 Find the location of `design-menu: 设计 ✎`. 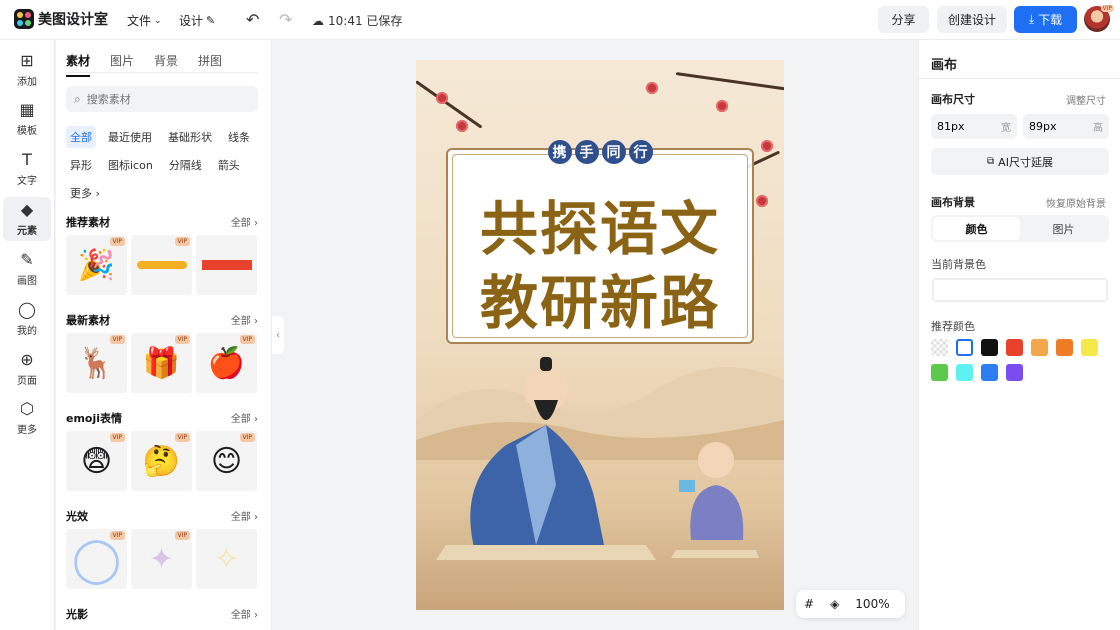

design-menu: 设计 ✎ is located at coordinates (197, 20).